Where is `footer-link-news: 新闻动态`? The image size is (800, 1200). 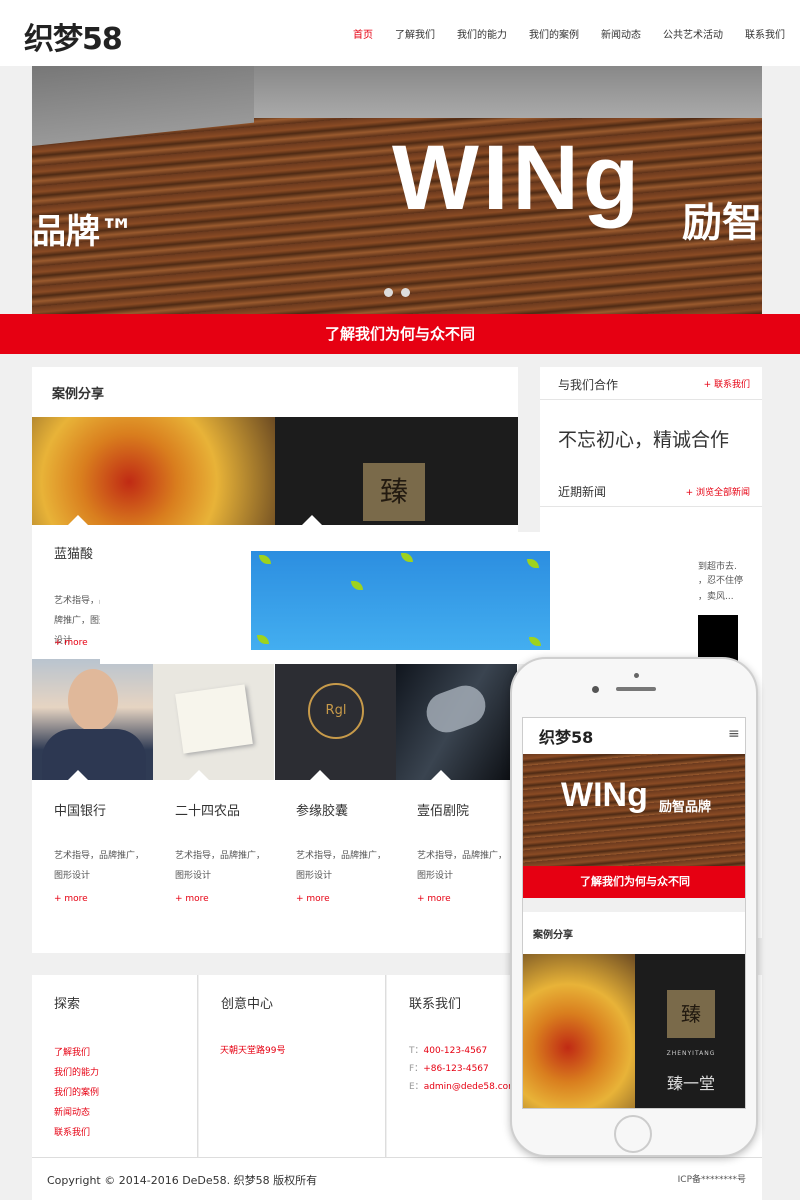 footer-link-news: 新闻动态 is located at coordinates (72, 1111).